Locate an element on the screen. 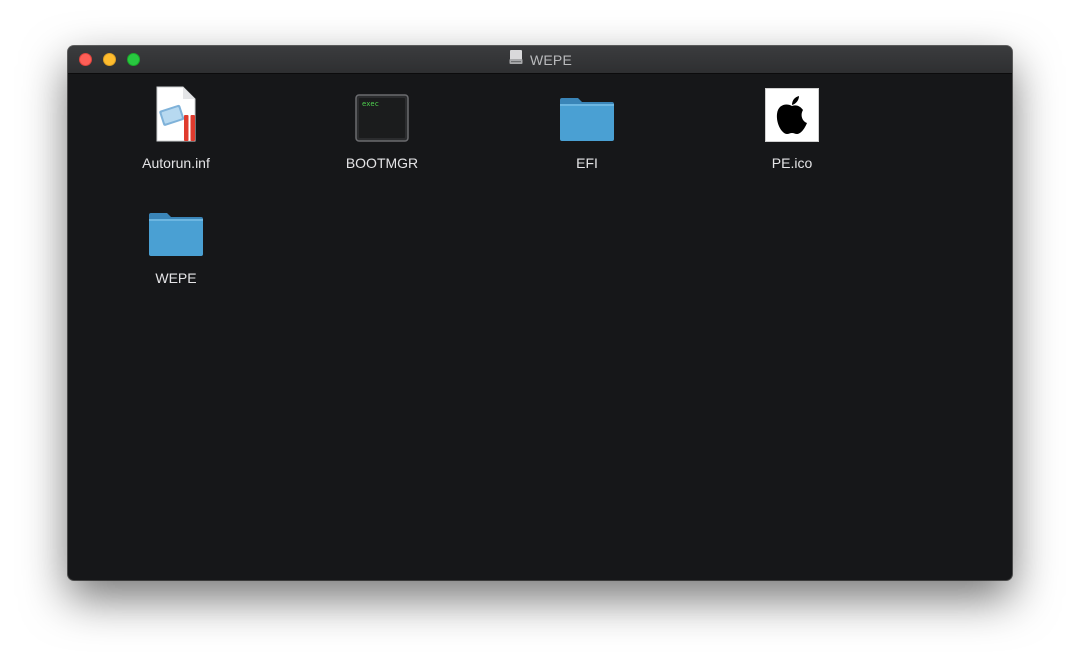 This screenshot has width=1080, height=671. inf-file-icon is located at coordinates (176, 112).